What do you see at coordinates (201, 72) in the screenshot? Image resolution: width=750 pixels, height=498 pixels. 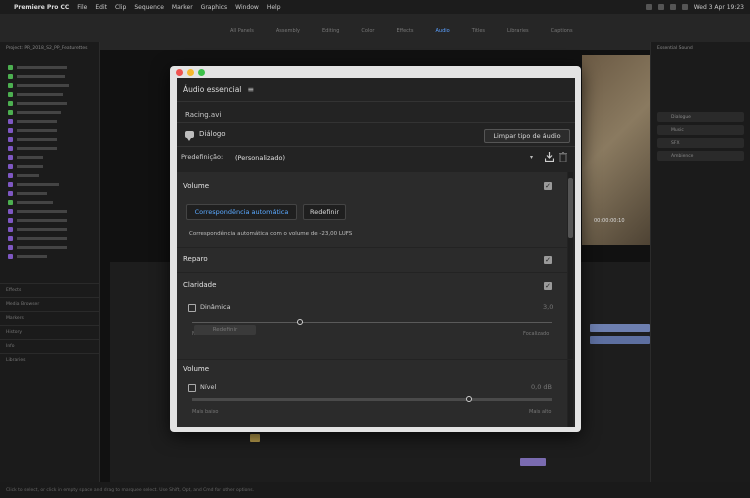 I see `zoom-icon` at bounding box center [201, 72].